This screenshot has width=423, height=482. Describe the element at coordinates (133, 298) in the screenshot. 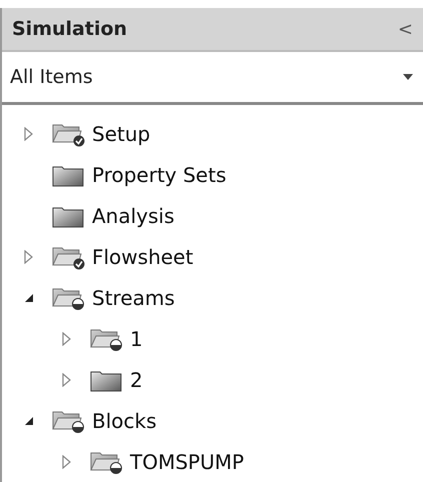

I see `tree-item: Streams` at that location.